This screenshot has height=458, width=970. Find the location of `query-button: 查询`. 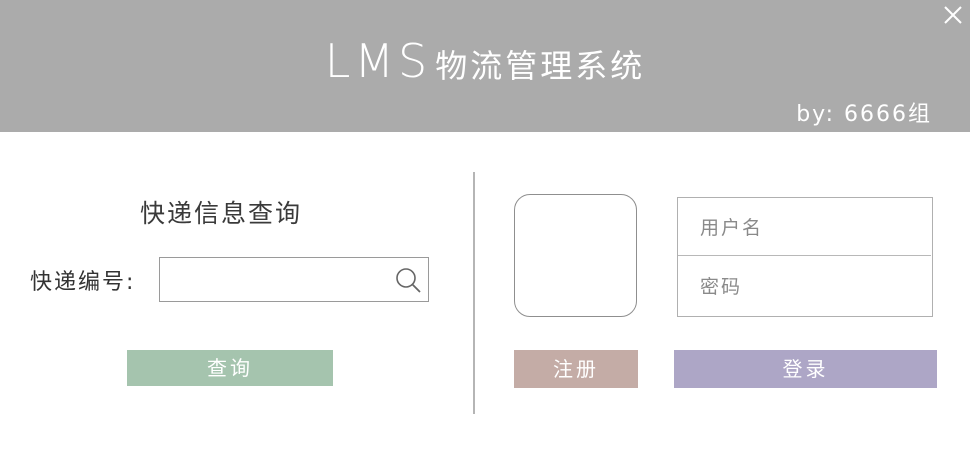

query-button: 查询 is located at coordinates (230, 368).